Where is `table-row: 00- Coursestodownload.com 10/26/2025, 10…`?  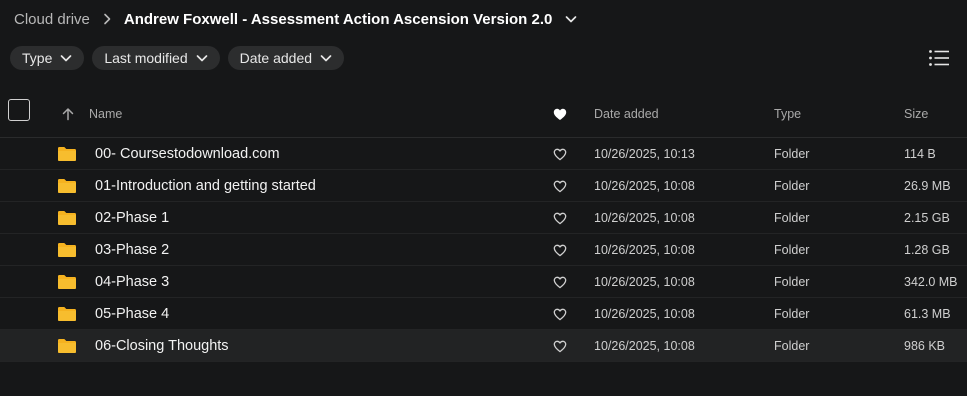
table-row: 00- Coursestodownload.com 10/26/2025, 10… is located at coordinates (483, 154).